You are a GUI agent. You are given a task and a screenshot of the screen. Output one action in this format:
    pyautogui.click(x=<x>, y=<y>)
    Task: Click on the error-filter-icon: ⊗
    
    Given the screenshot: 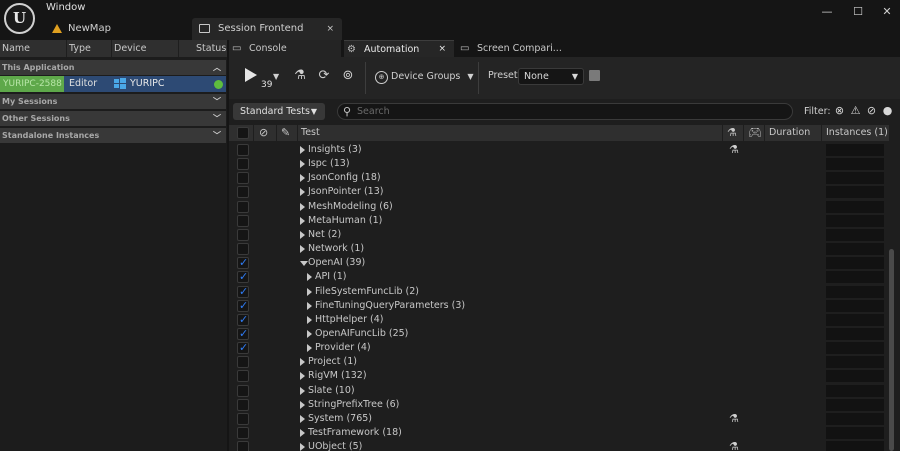 What is the action you would take?
    pyautogui.click(x=839, y=110)
    